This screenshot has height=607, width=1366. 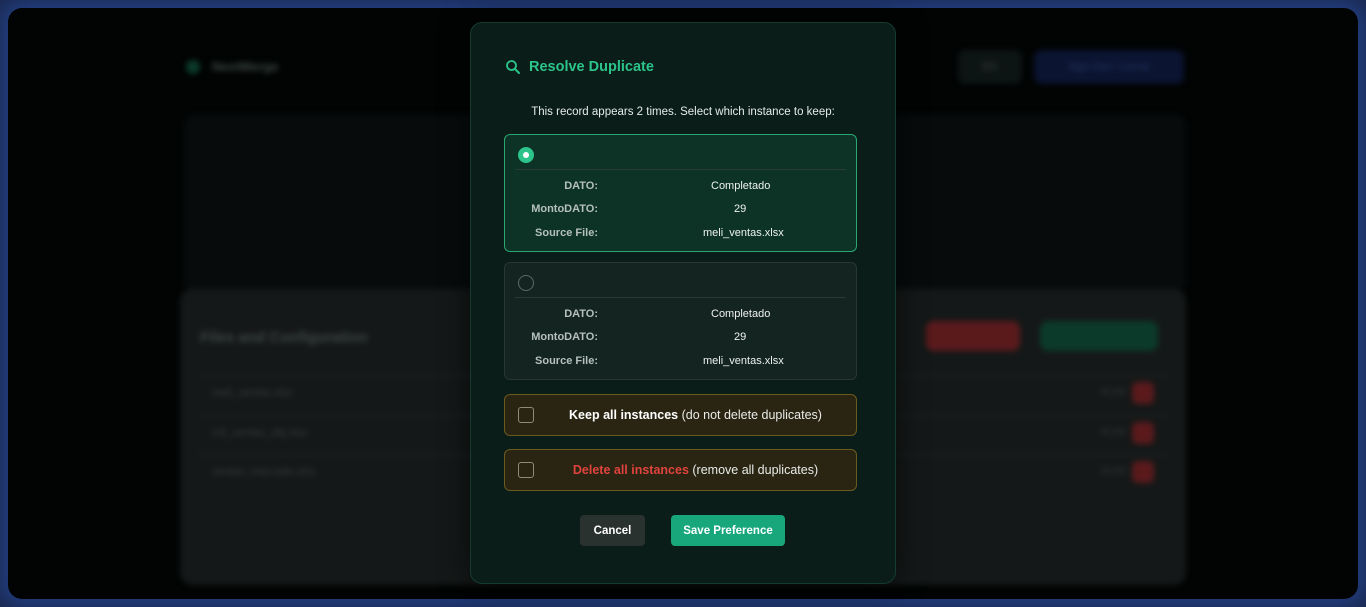 I want to click on files-card-title: Files and Configuration, so click(x=284, y=337).